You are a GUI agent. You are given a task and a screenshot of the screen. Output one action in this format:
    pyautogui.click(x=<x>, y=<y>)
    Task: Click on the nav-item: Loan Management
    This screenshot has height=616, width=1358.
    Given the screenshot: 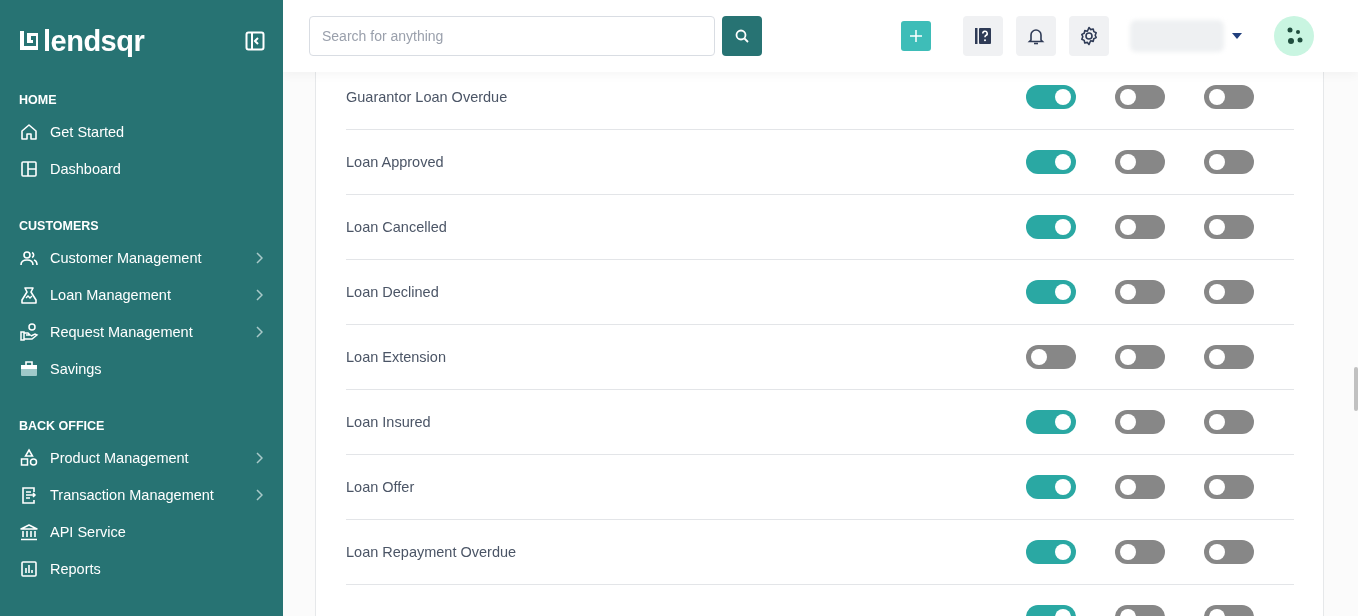 What is the action you would take?
    pyautogui.click(x=141, y=294)
    